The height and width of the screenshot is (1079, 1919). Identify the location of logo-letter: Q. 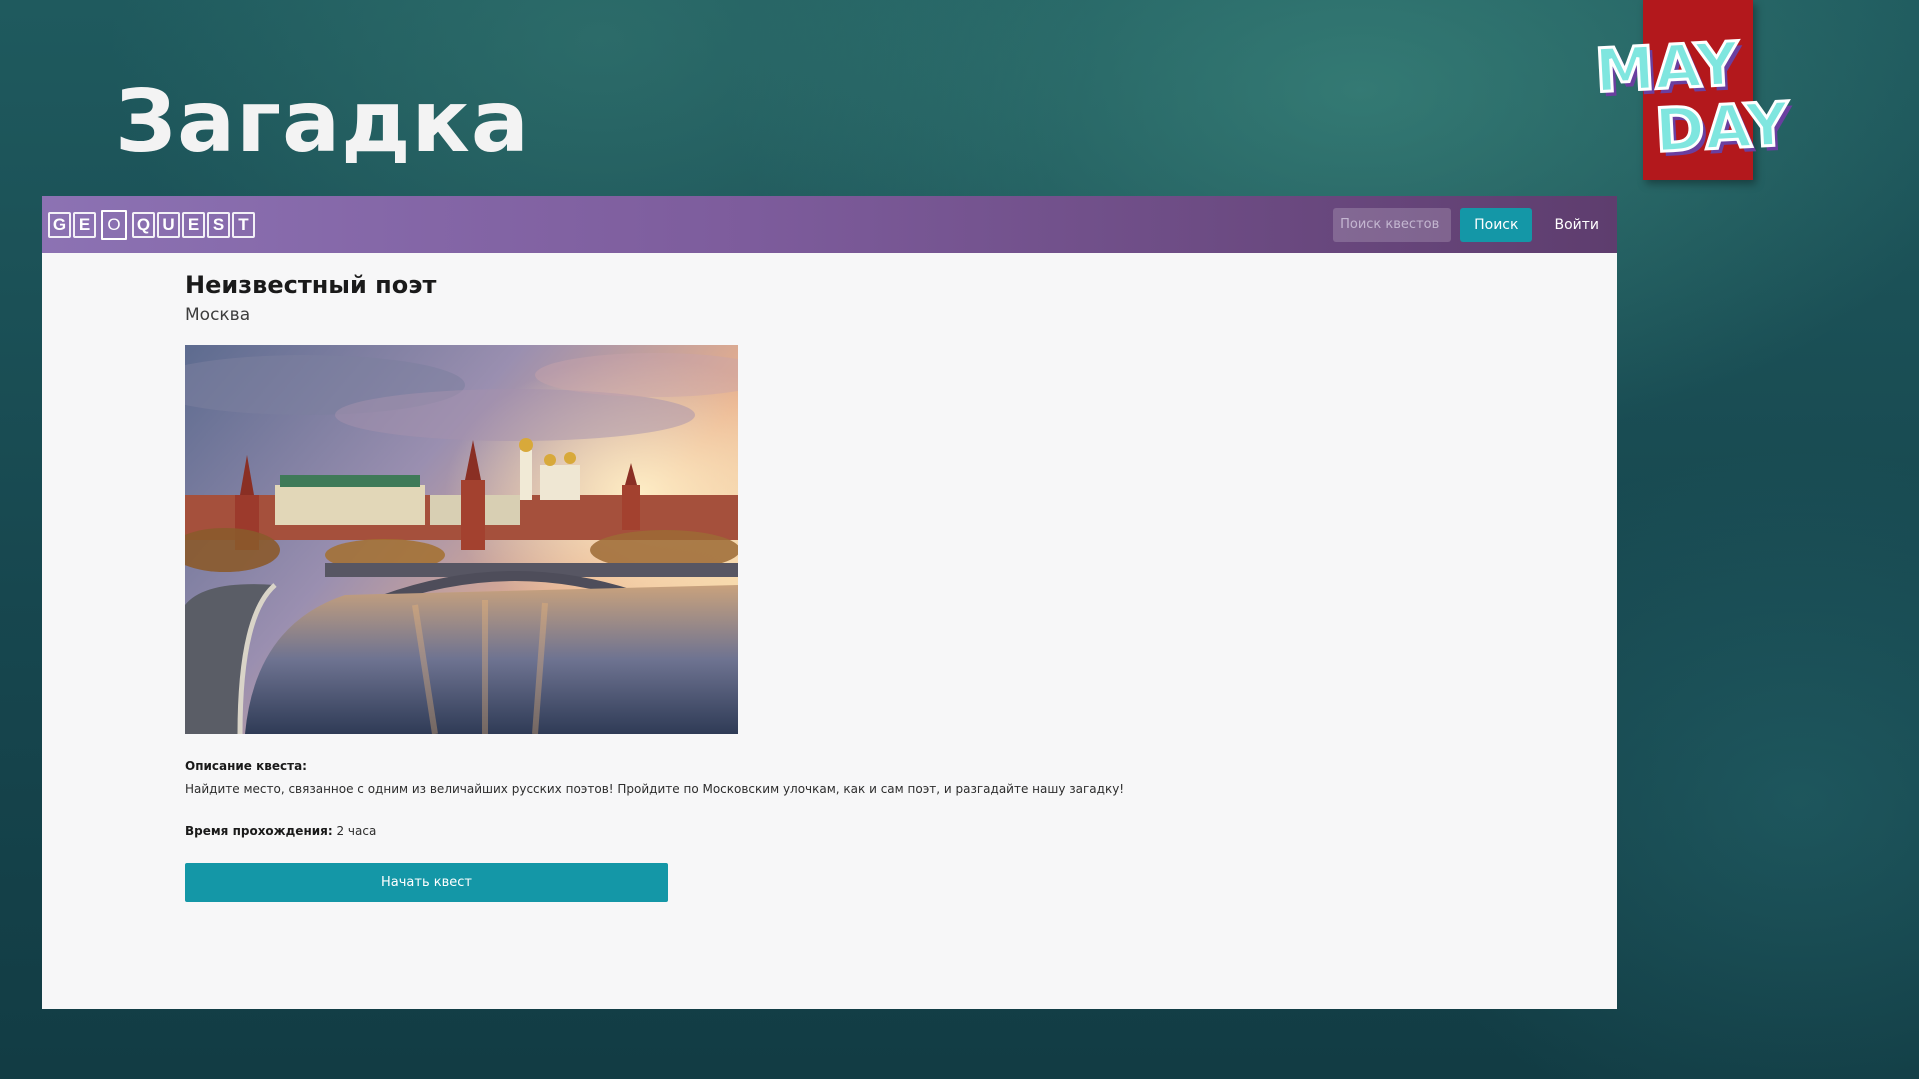
(143, 224).